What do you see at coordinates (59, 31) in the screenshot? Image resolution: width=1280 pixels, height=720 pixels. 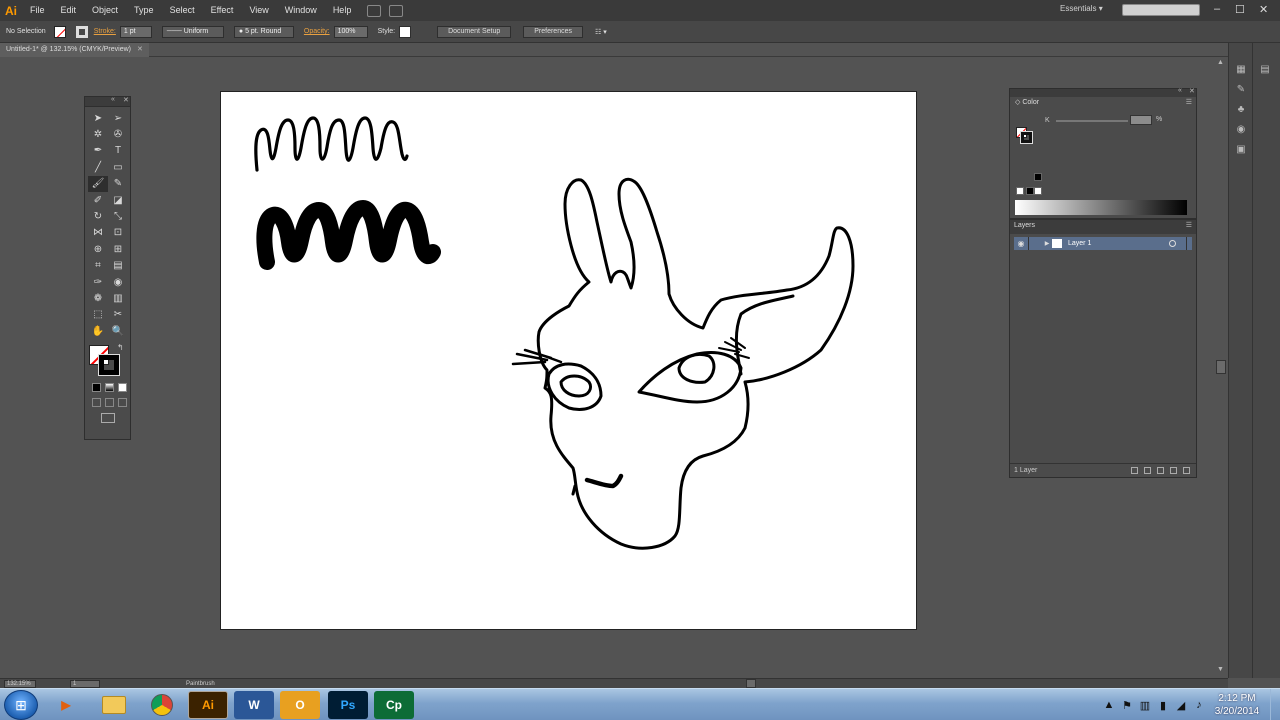 I see `fill-swatch` at bounding box center [59, 31].